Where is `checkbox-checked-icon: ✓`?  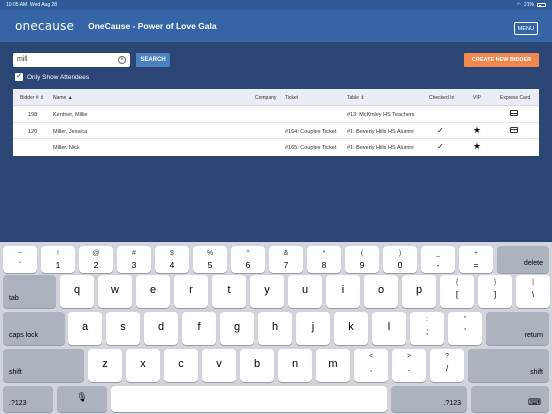 checkbox-checked-icon: ✓ is located at coordinates (19, 77).